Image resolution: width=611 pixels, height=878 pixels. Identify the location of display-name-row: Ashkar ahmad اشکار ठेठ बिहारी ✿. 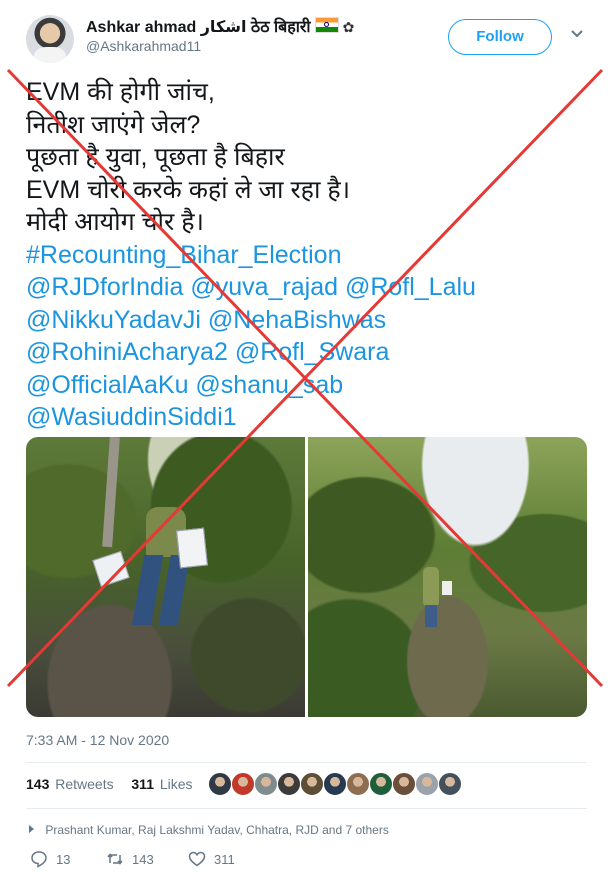
(220, 26).